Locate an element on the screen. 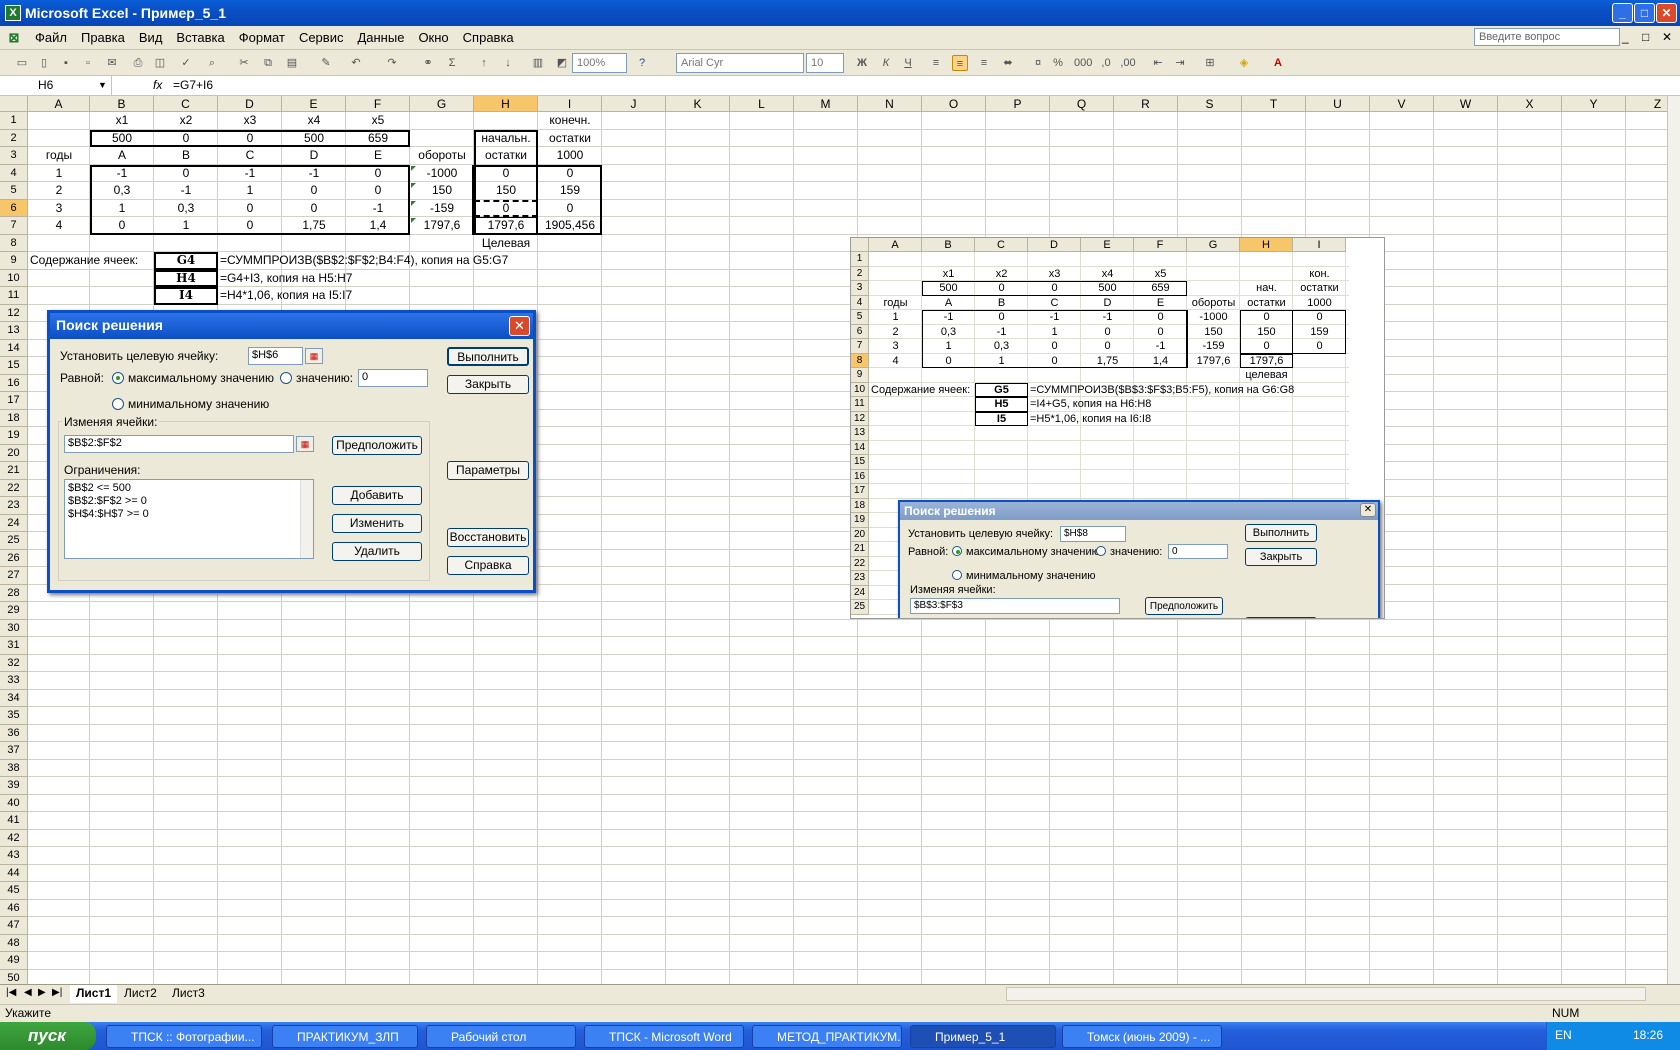 The height and width of the screenshot is (1050, 1680). column-header-l: L is located at coordinates (762, 104).